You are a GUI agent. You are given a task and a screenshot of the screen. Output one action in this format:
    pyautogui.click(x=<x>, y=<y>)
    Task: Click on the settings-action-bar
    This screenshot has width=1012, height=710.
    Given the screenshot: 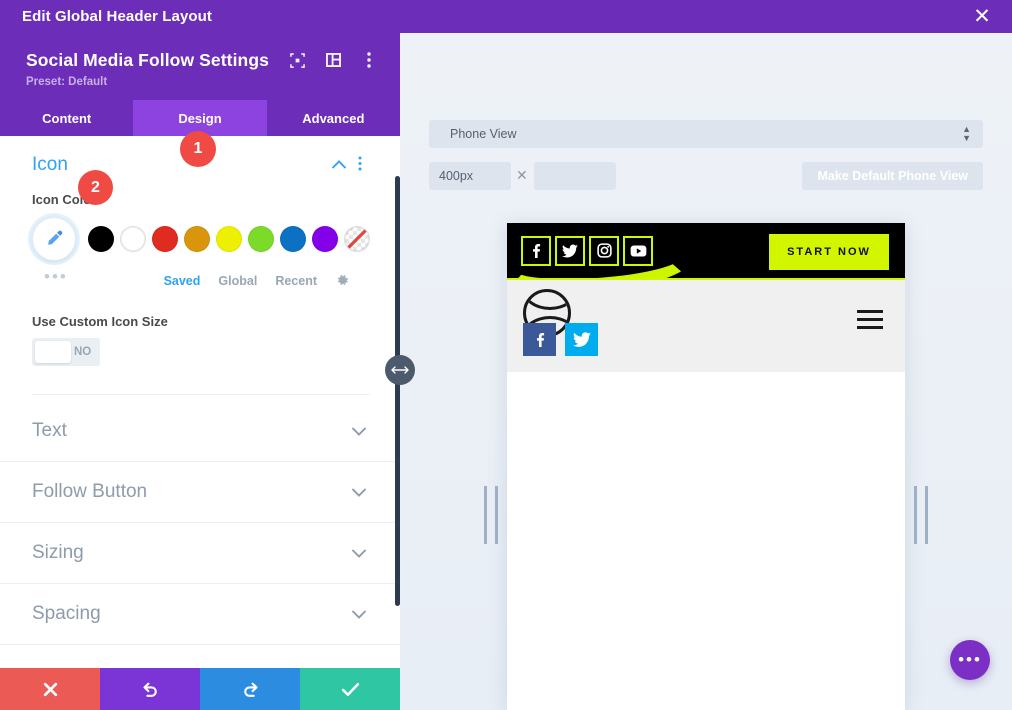 What is the action you would take?
    pyautogui.click(x=200, y=689)
    